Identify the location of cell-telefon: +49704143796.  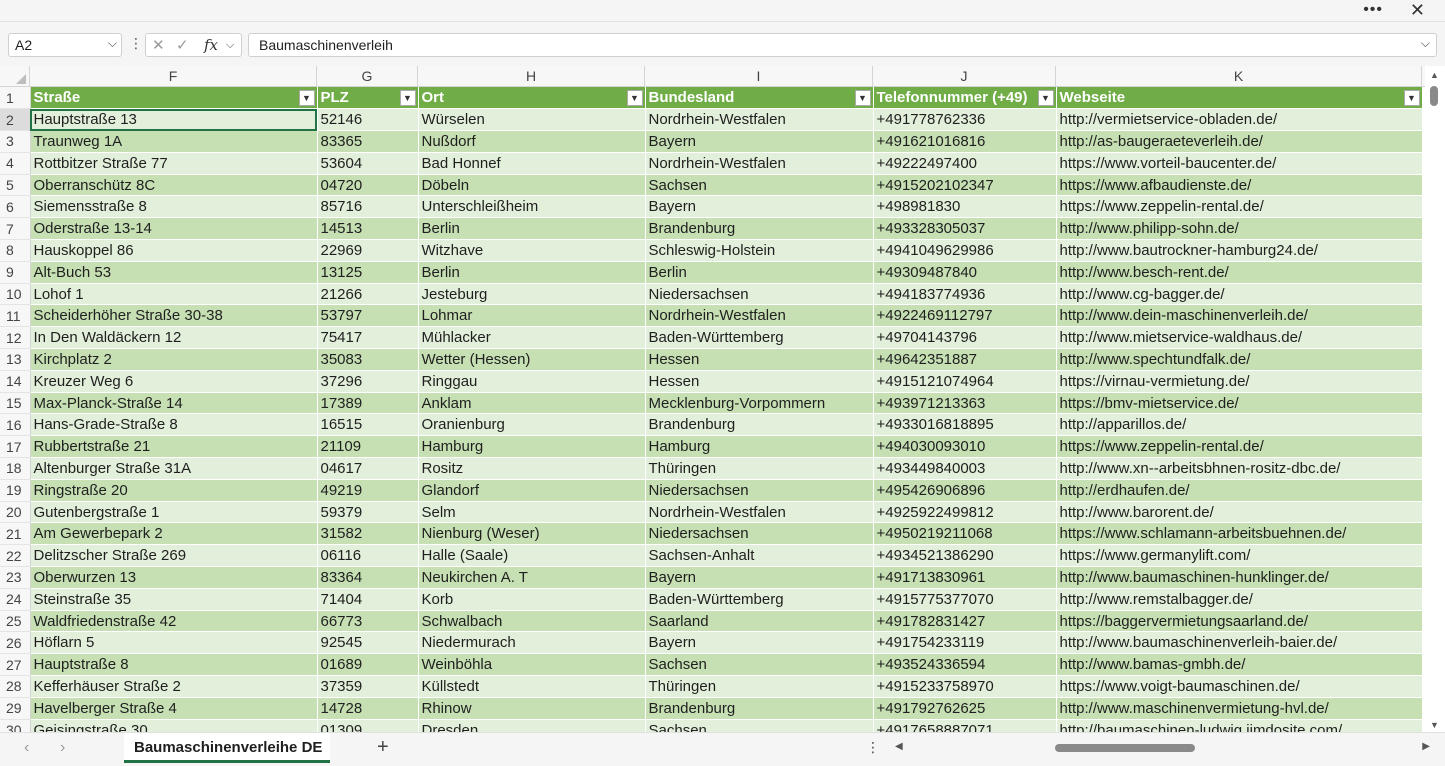
(965, 338).